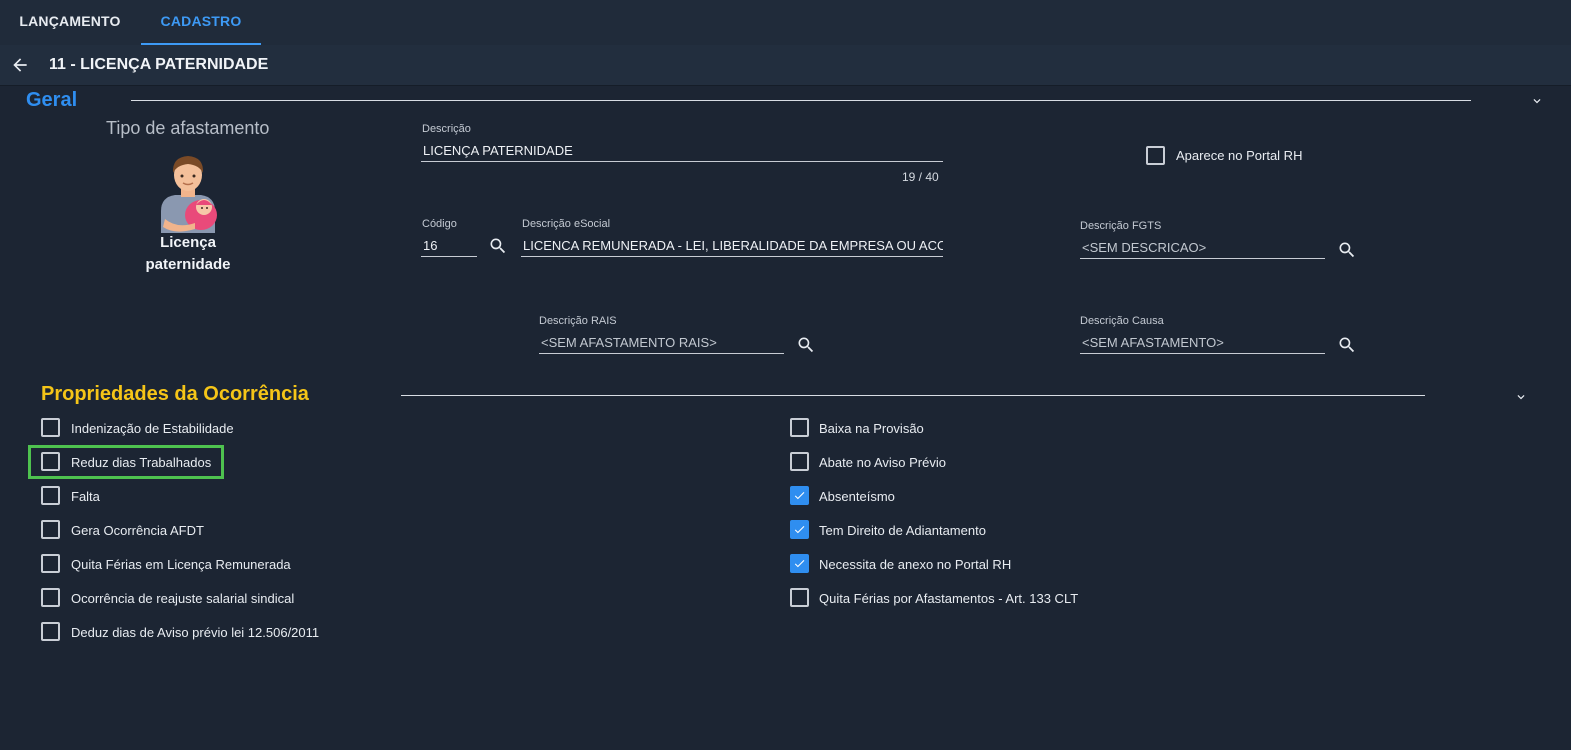 The height and width of the screenshot is (750, 1571). I want to click on reajuste-salarial-checkbox, so click(50, 597).